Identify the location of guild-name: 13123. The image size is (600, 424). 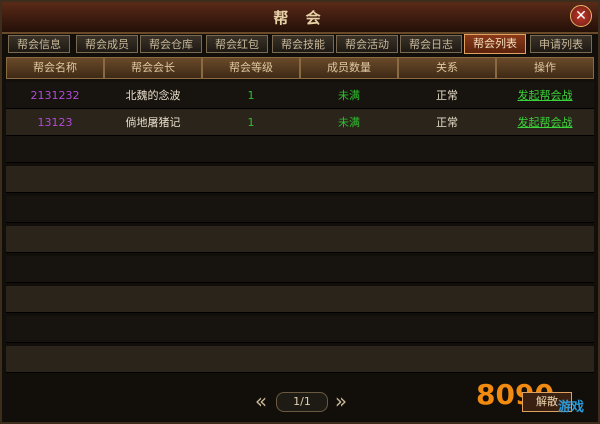
(55, 122).